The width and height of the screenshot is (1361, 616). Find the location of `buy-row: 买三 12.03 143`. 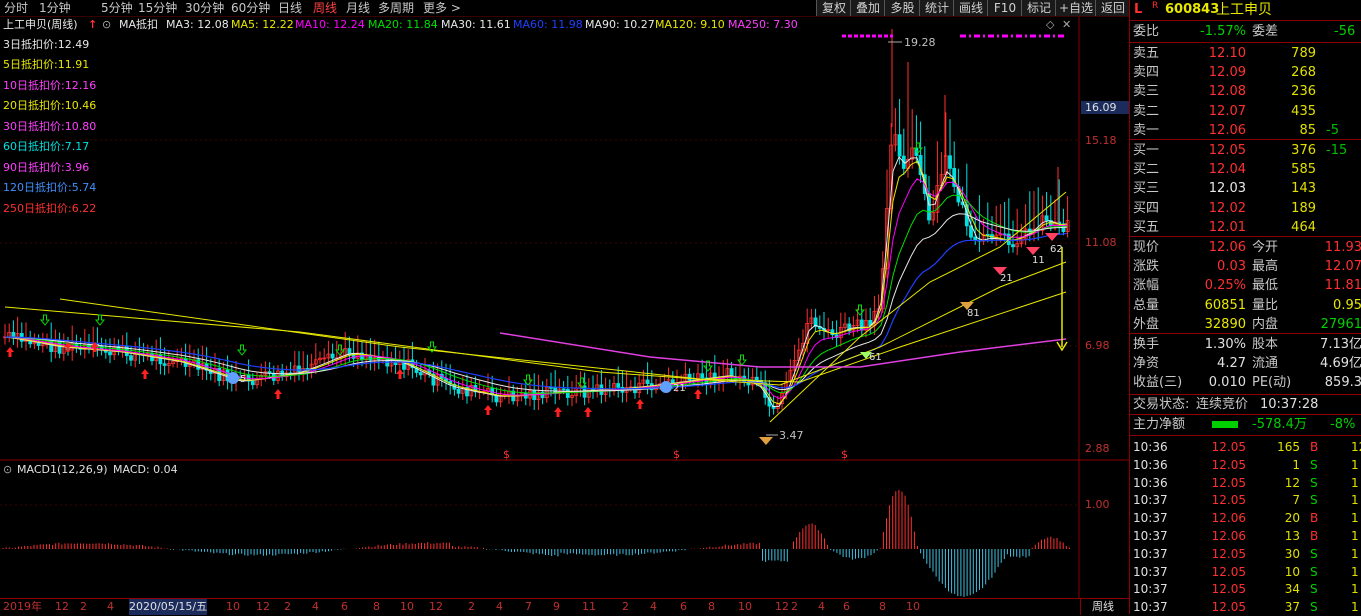

buy-row: 买三 12.03 143 is located at coordinates (1245, 188).